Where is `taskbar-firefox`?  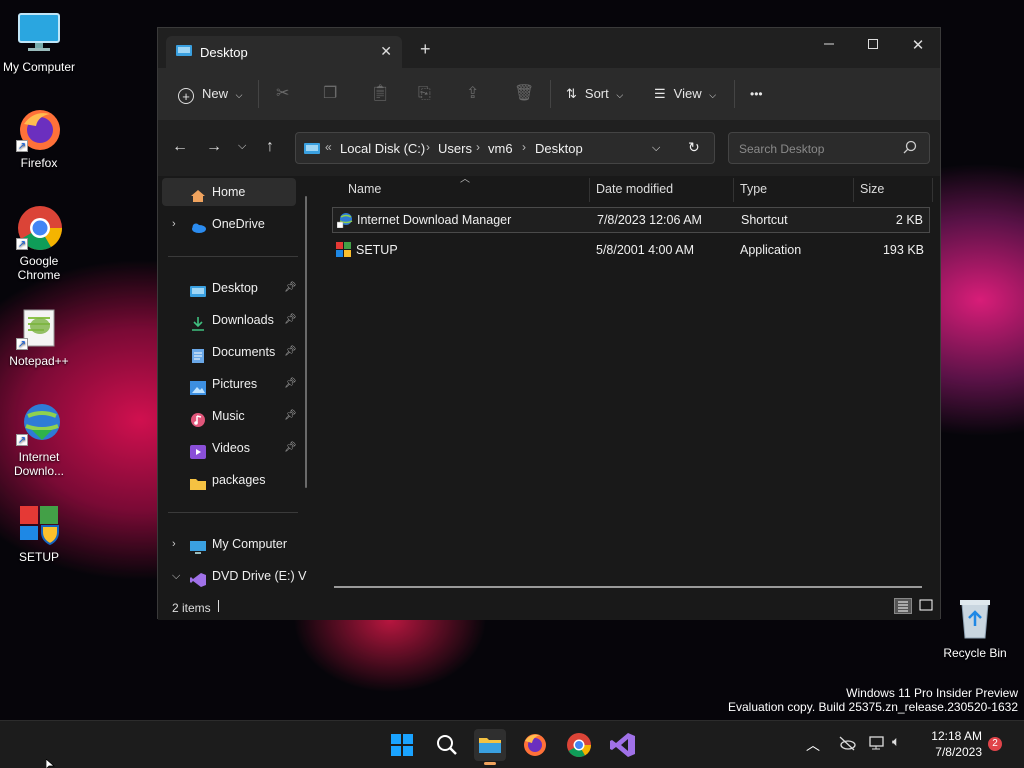 taskbar-firefox is located at coordinates (535, 745).